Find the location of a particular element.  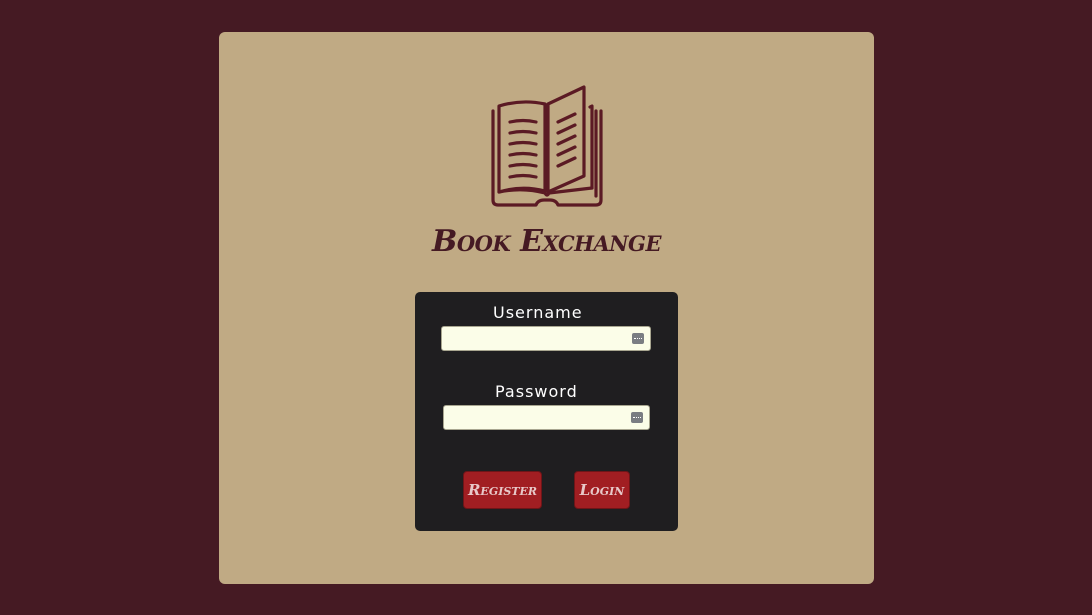

login-button: Login is located at coordinates (602, 490).